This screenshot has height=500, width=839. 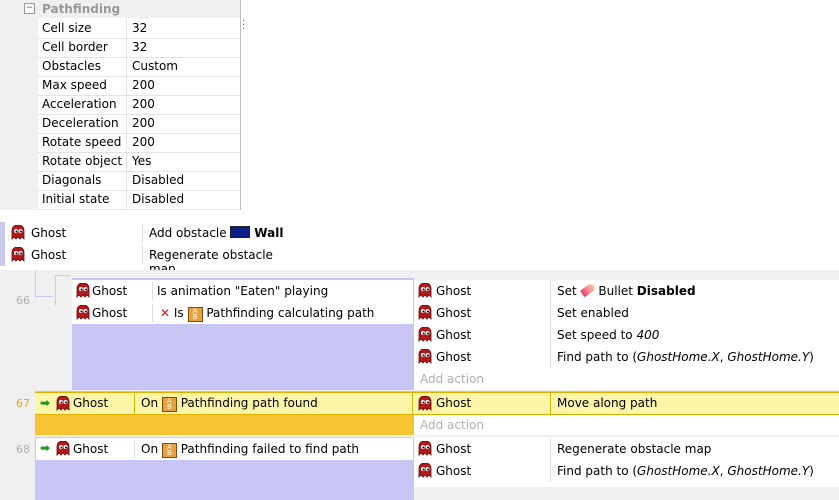 I want to click on property-group-header: − Pathfinding, so click(x=120, y=9).